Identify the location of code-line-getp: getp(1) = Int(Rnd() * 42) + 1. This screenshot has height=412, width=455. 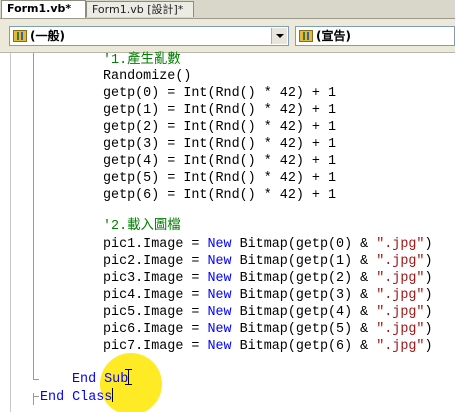
(220, 110).